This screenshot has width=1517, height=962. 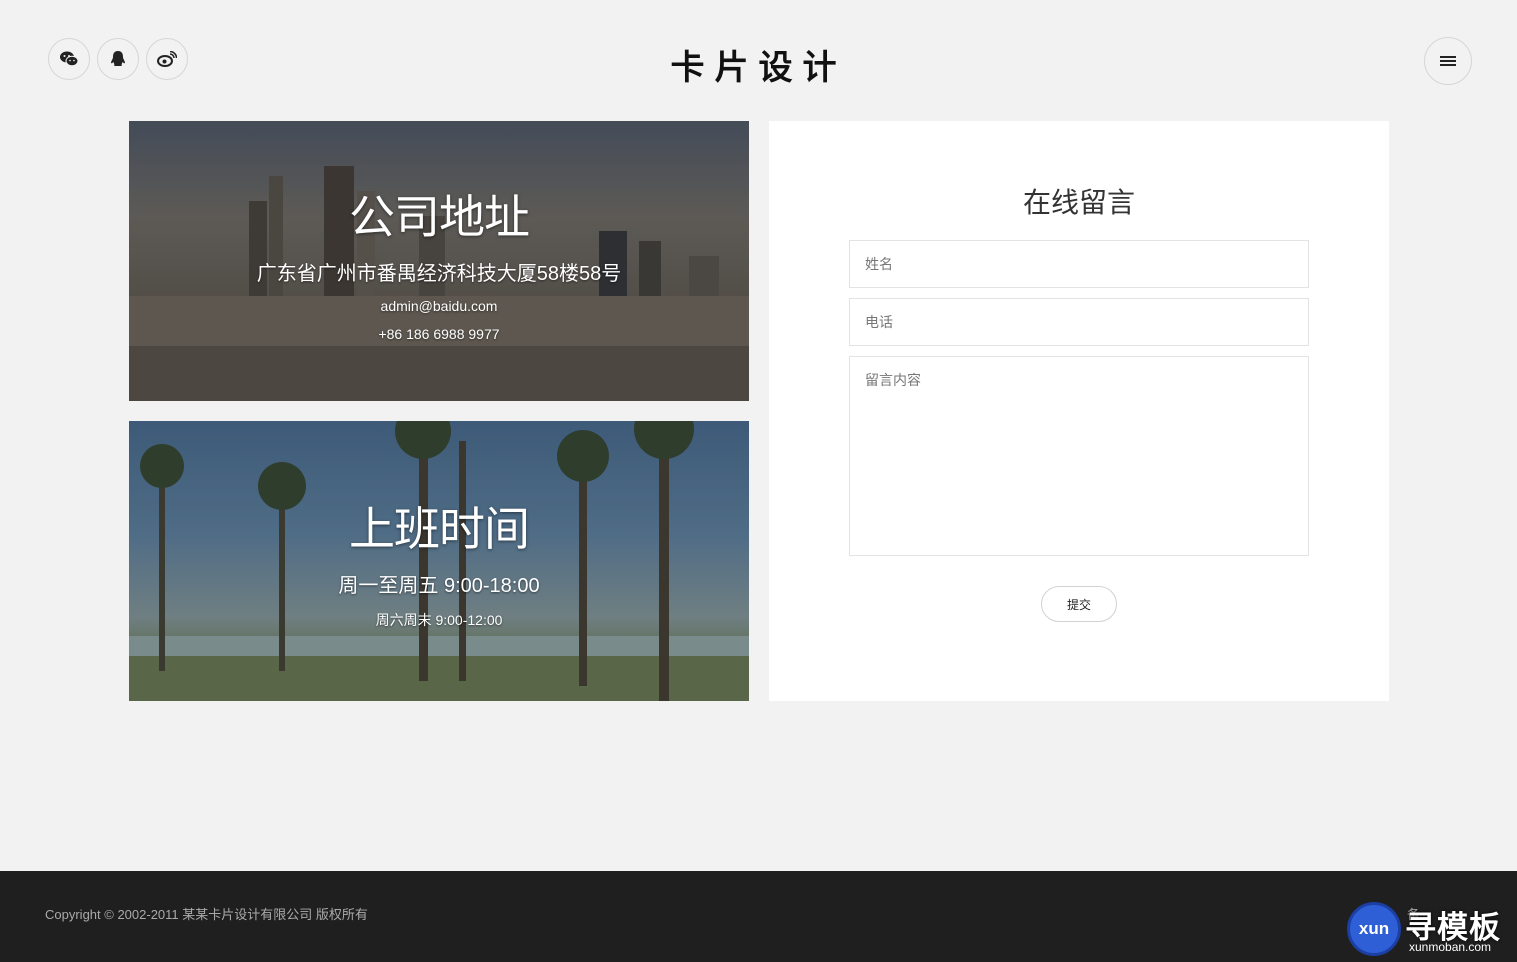 What do you see at coordinates (439, 306) in the screenshot?
I see `email-link: admin@baidu.com` at bounding box center [439, 306].